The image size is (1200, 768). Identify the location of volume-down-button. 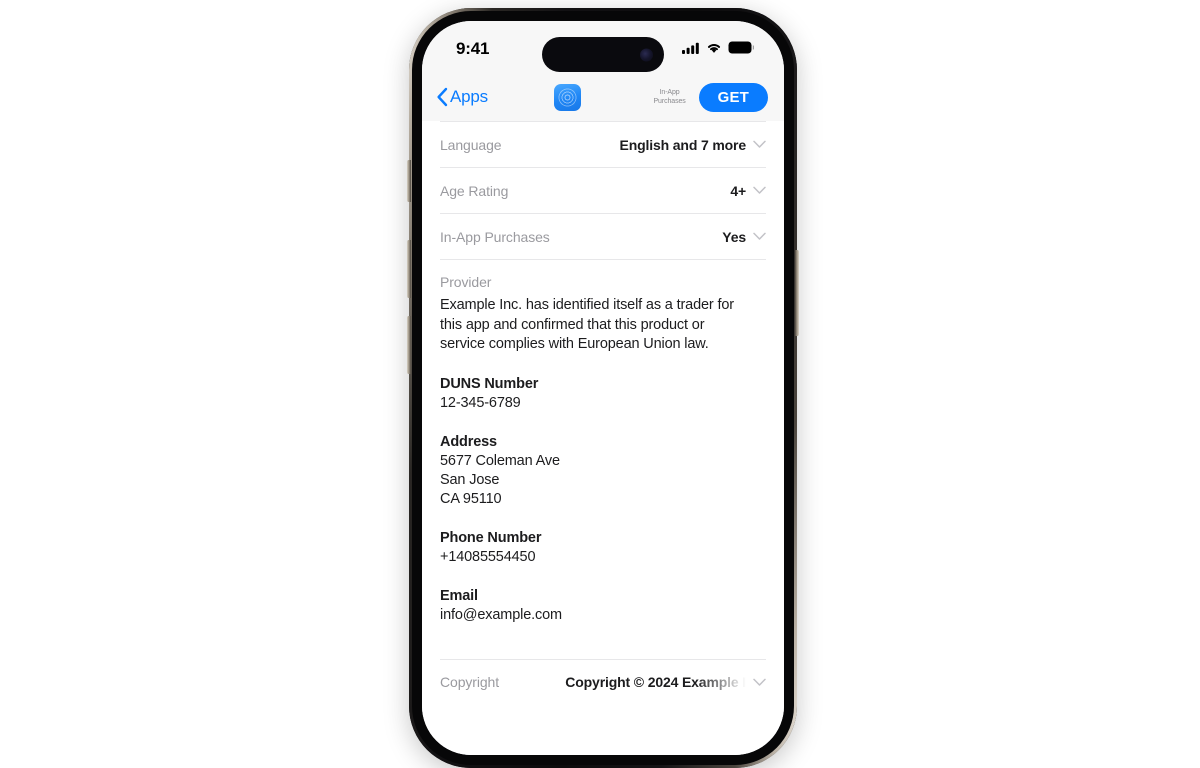
(409, 345).